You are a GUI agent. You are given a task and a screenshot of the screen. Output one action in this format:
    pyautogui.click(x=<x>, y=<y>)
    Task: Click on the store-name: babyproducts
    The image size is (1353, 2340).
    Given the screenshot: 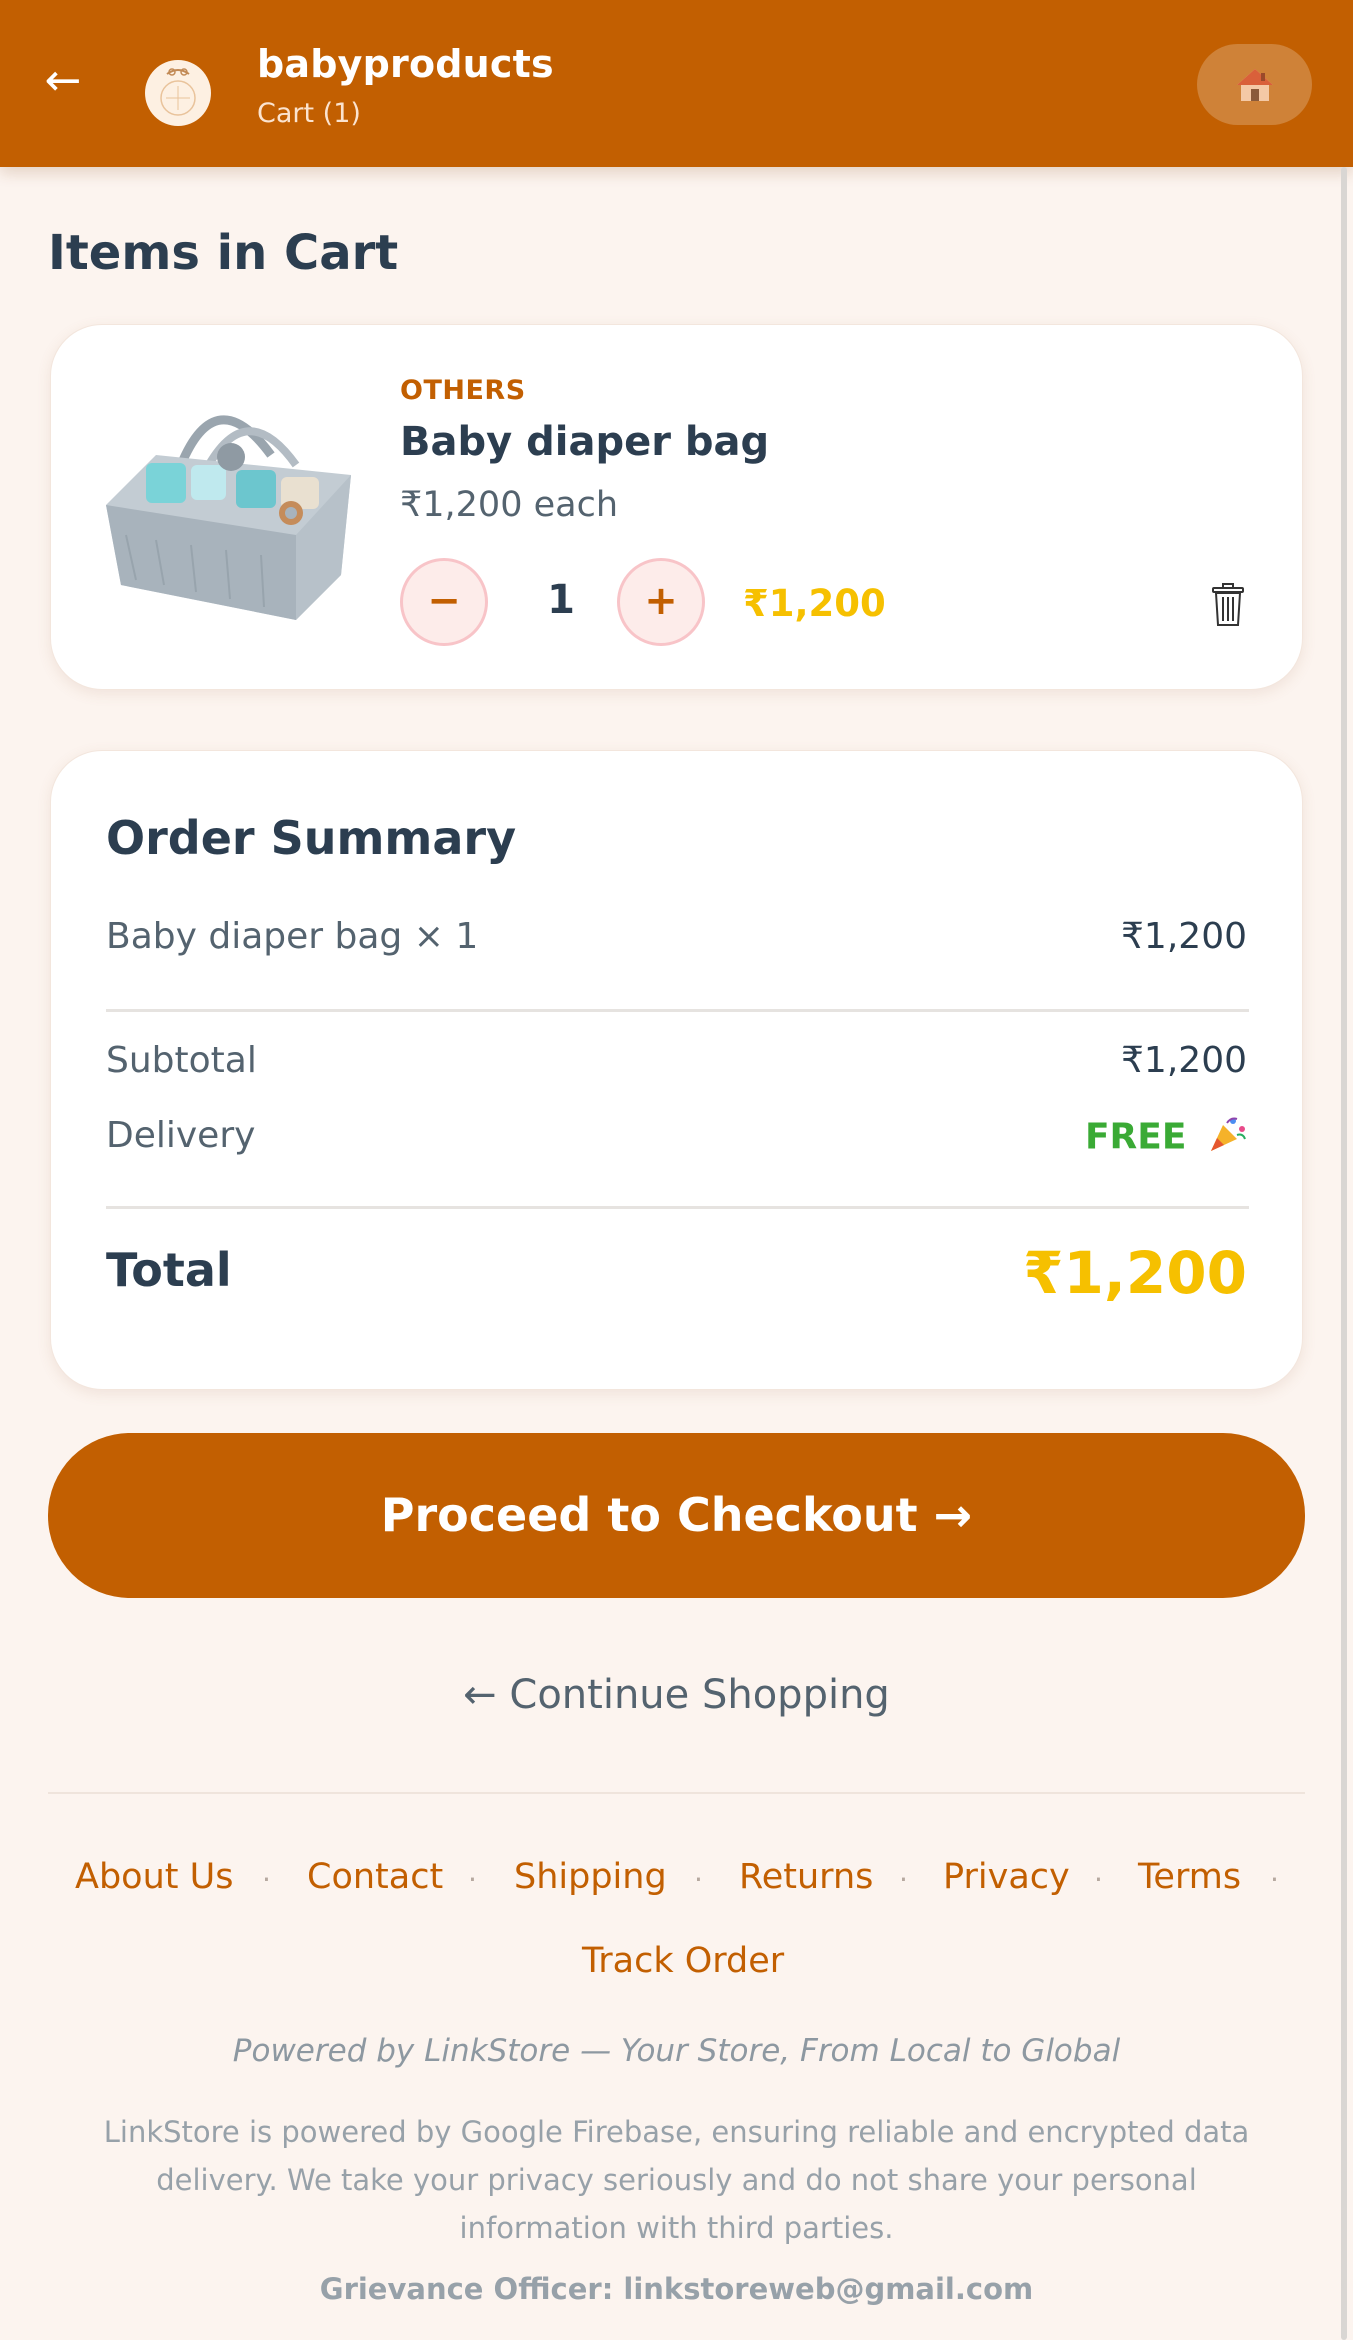 What is the action you would take?
    pyautogui.click(x=405, y=64)
    